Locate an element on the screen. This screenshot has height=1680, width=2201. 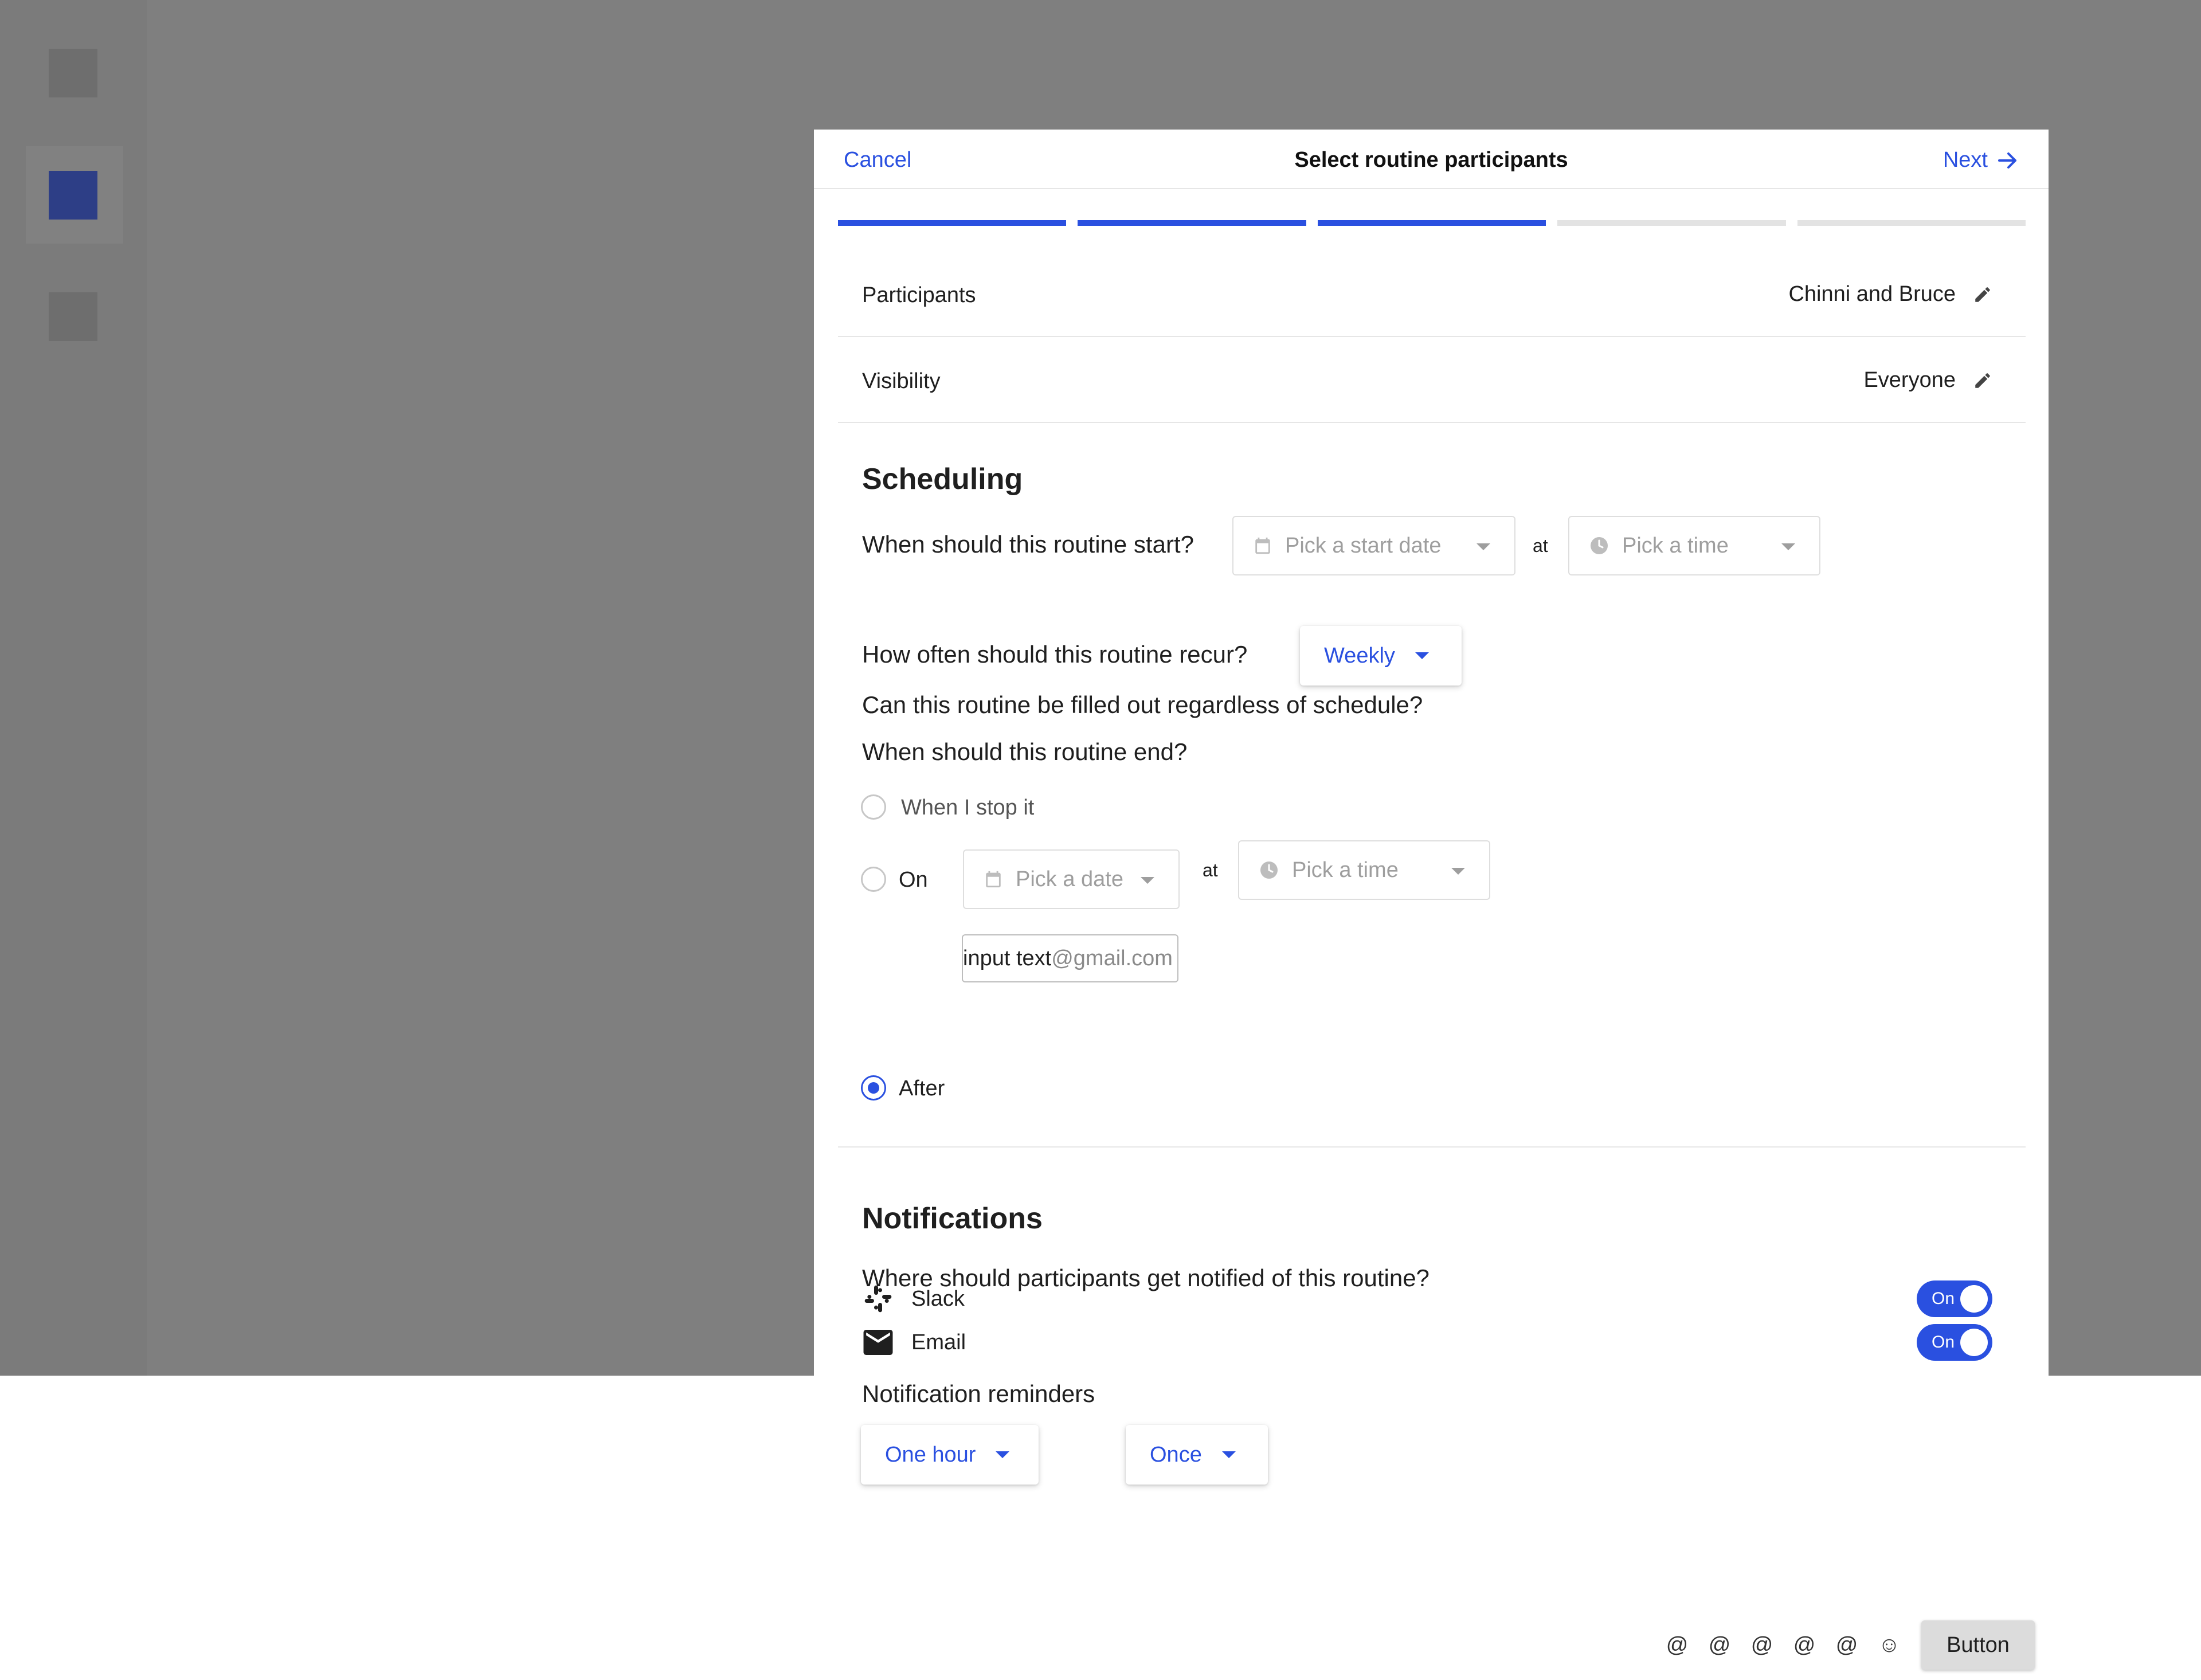
end-option-after-label: After is located at coordinates (922, 1088).